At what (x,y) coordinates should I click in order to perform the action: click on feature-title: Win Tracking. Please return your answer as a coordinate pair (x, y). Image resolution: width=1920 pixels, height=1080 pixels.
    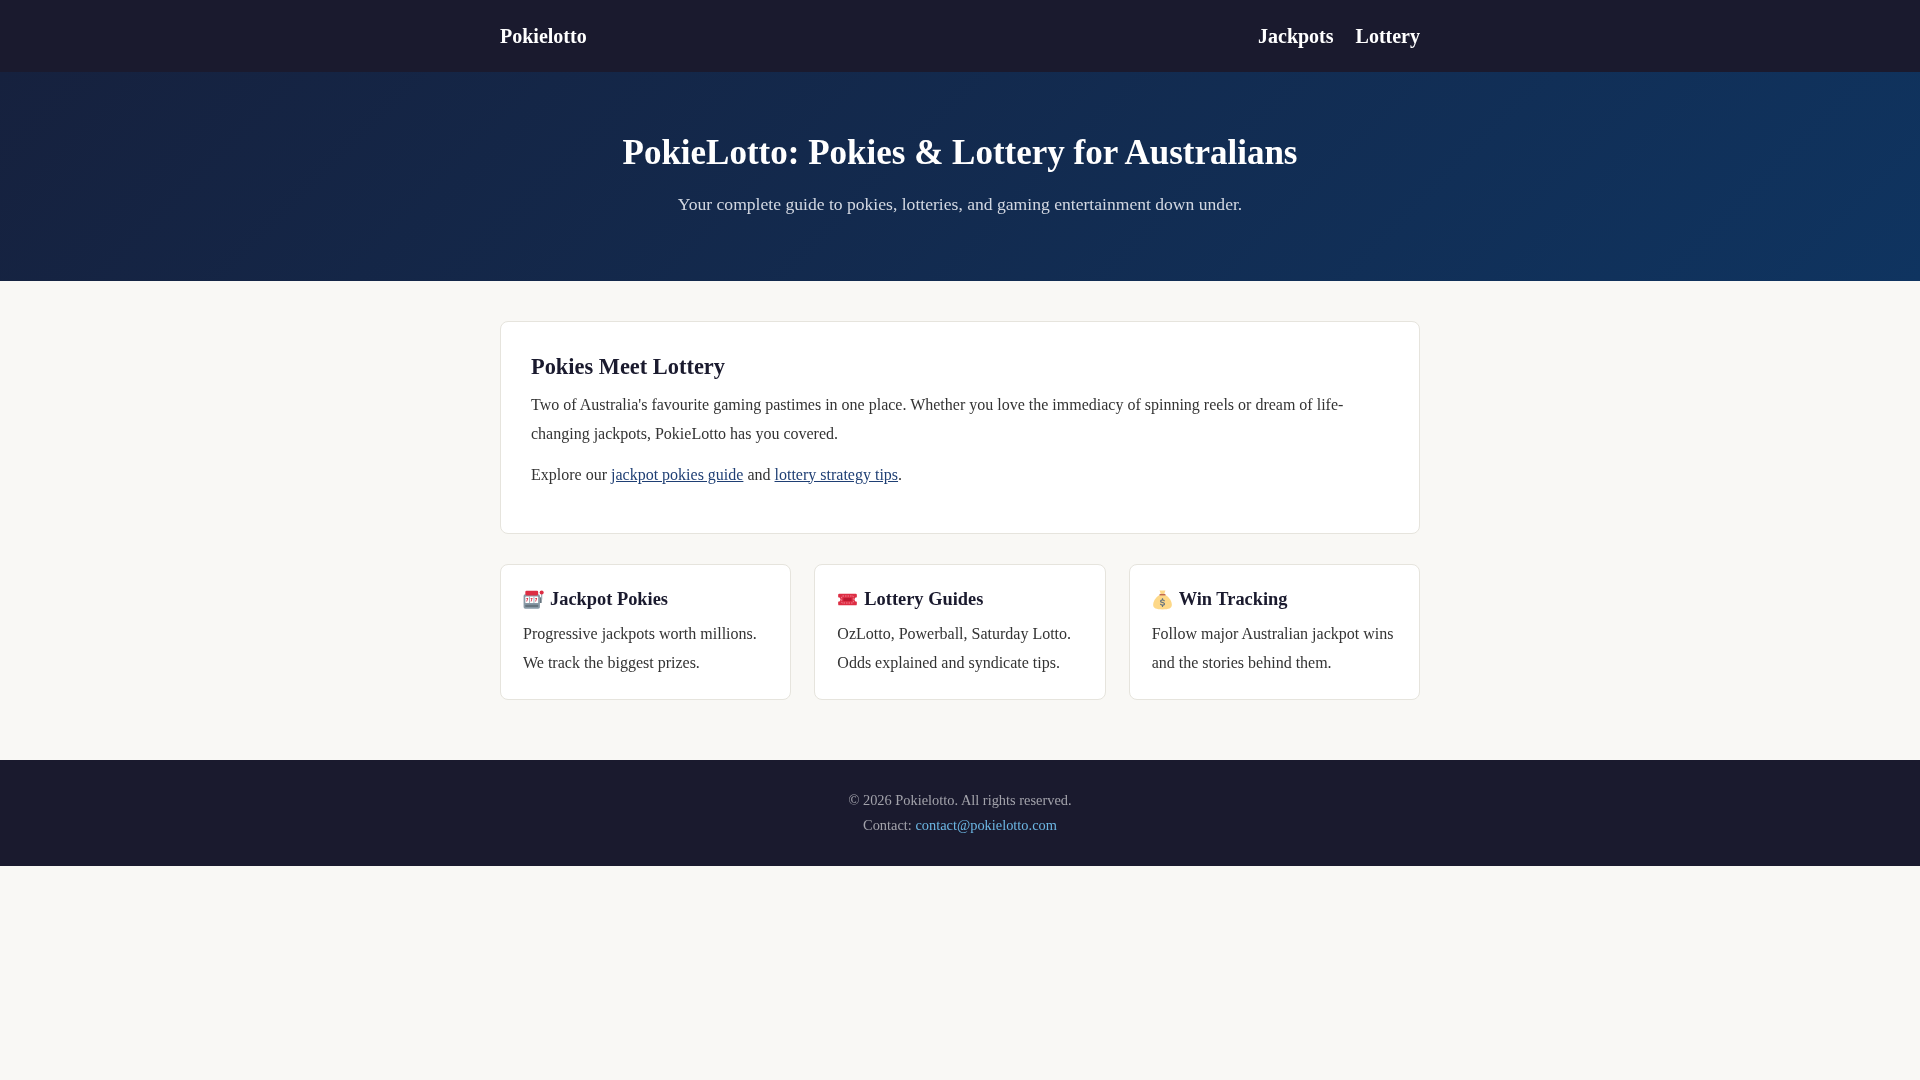
    Looking at the image, I should click on (1233, 600).